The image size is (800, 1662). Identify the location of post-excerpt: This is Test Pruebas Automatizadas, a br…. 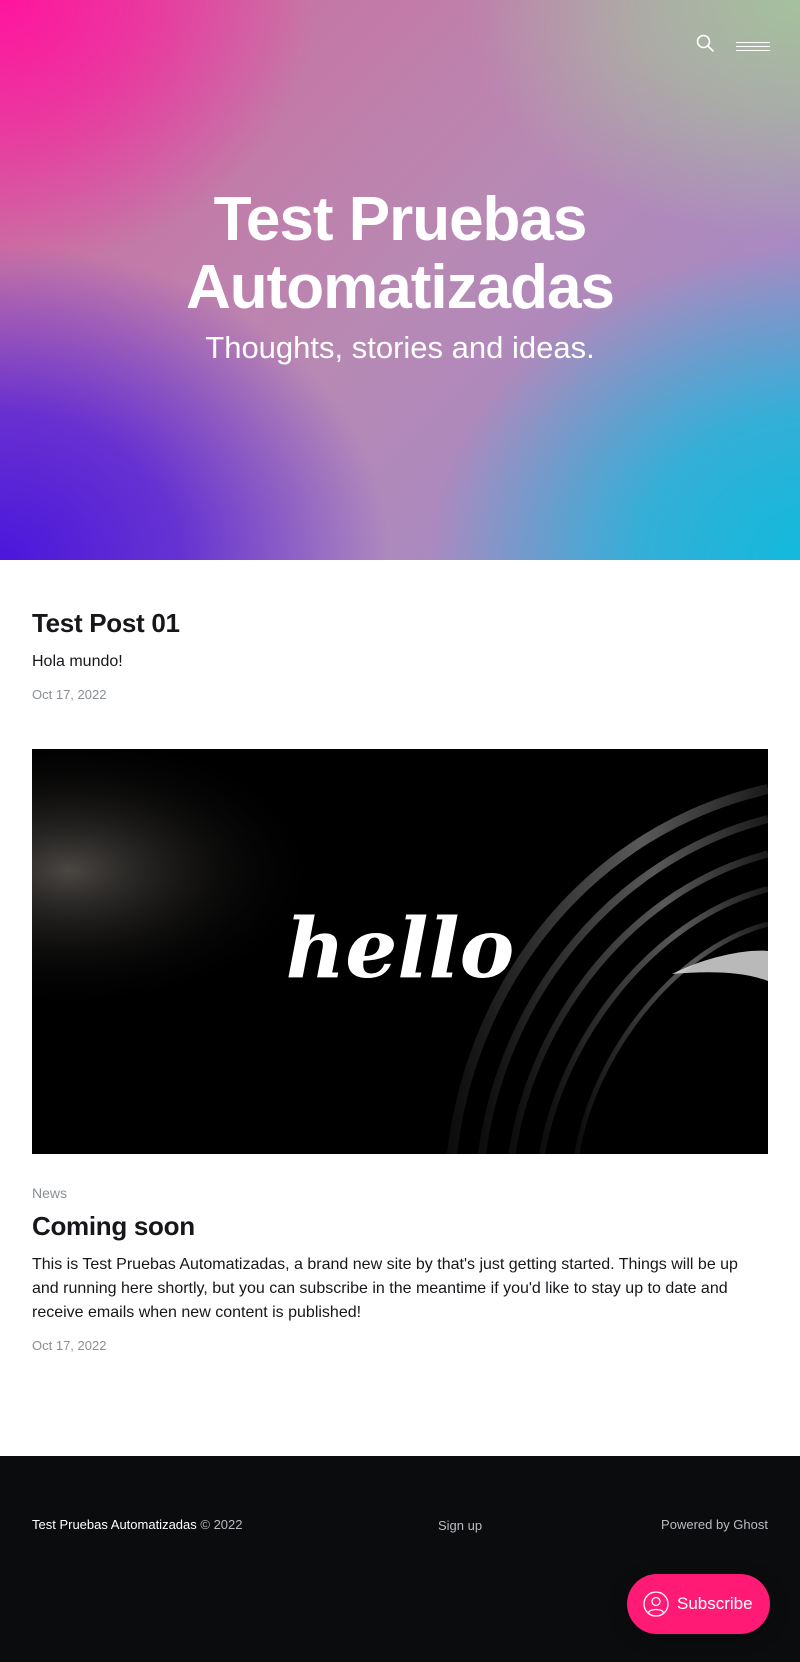
(385, 1288).